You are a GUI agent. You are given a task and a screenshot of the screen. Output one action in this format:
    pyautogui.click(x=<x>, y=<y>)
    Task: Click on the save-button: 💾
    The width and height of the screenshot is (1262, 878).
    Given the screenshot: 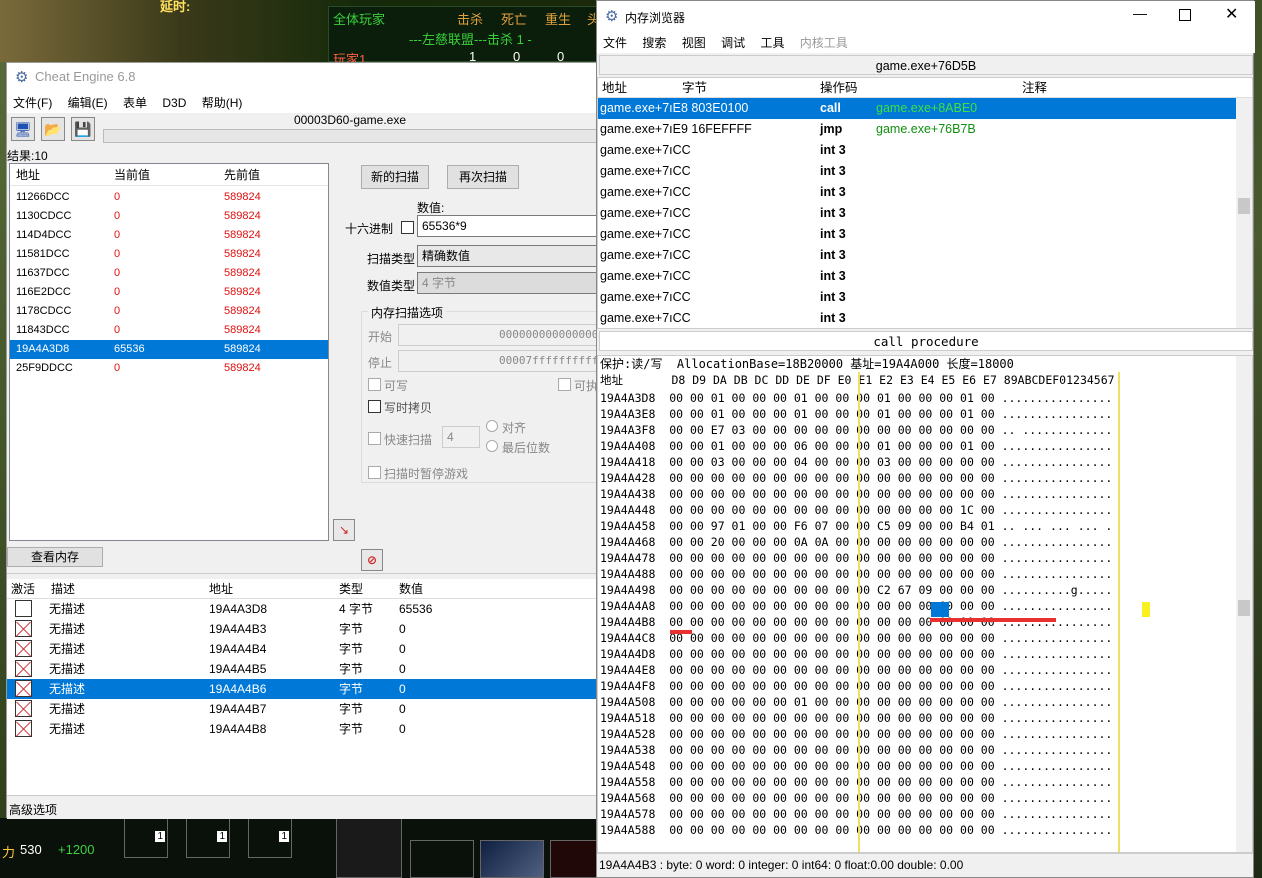 What is the action you would take?
    pyautogui.click(x=83, y=129)
    